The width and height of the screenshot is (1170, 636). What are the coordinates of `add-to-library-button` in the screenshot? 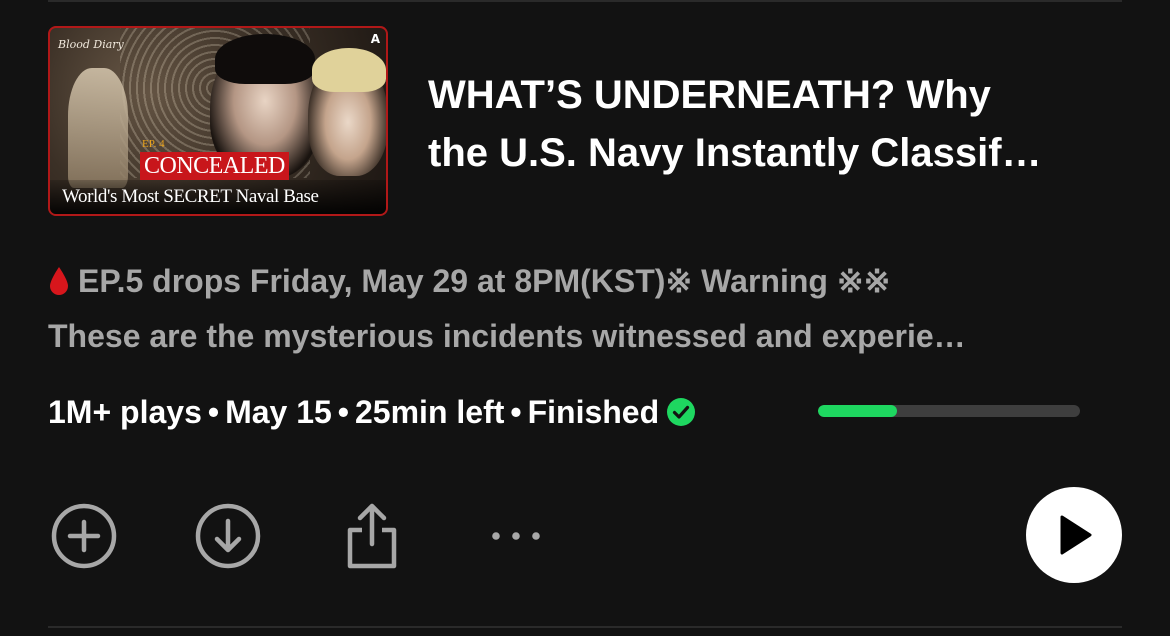 It's located at (84, 536).